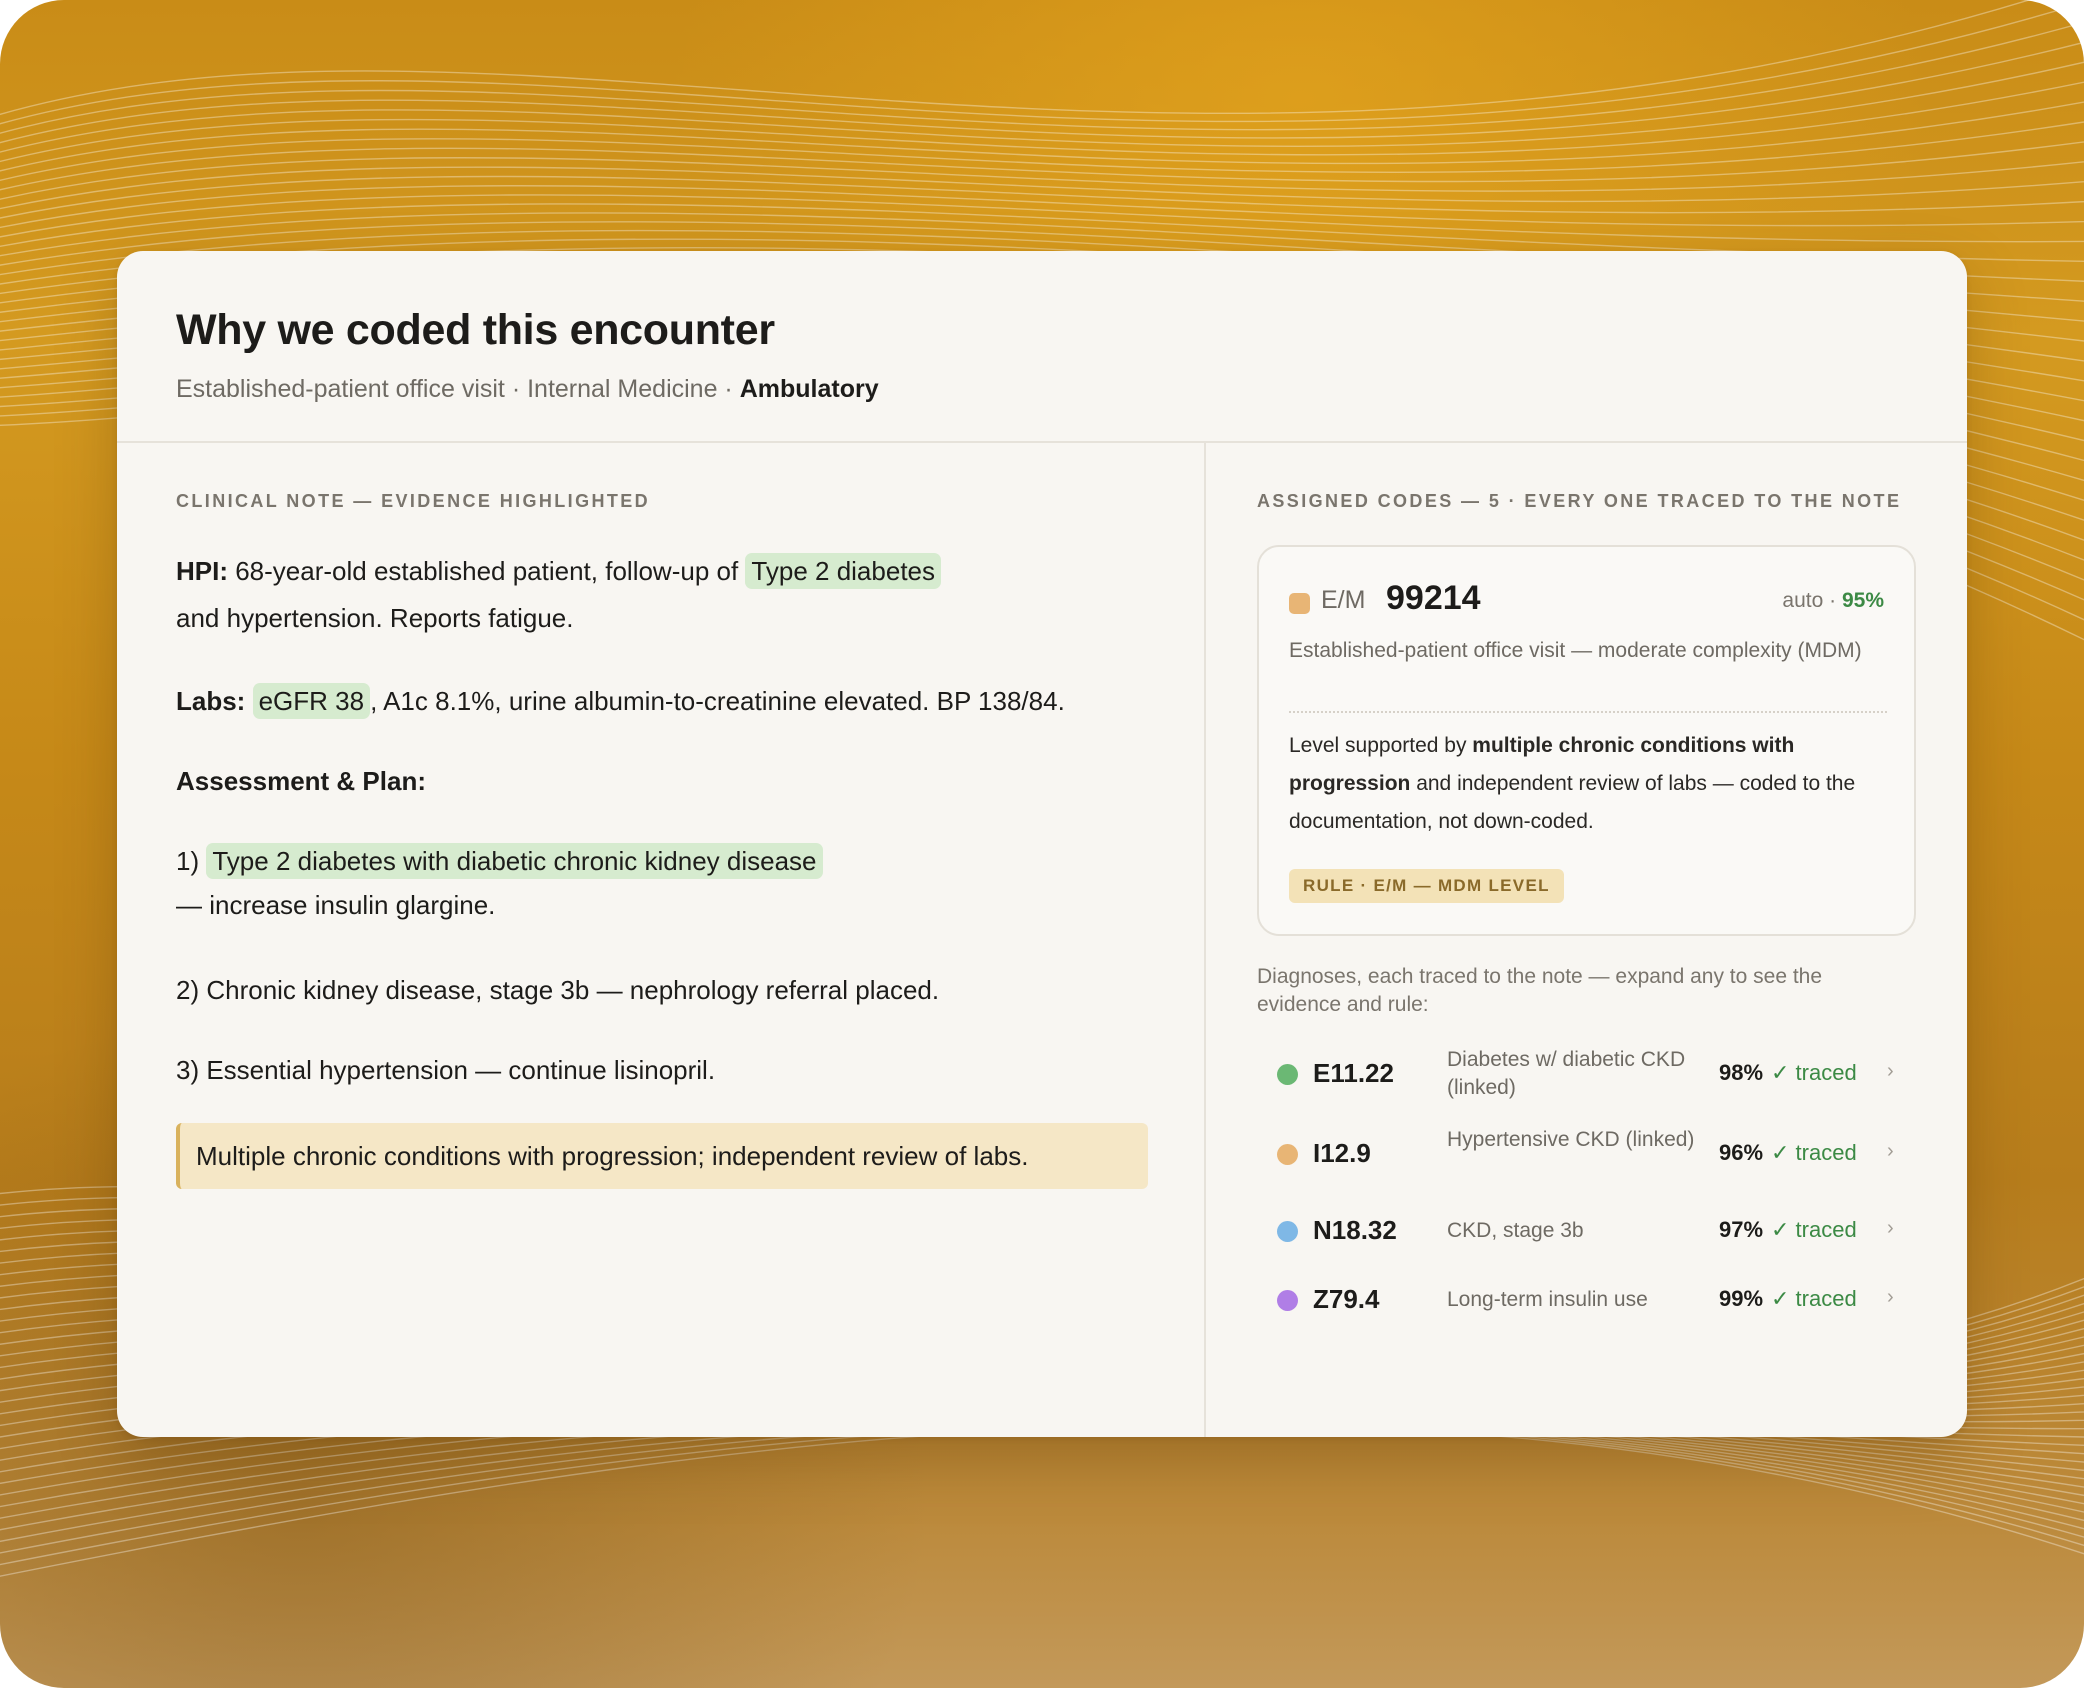 This screenshot has height=1688, width=2084. What do you see at coordinates (1566, 1073) in the screenshot?
I see `diagnosis-description: Diabetes w/ diabetic CKD (linked)` at bounding box center [1566, 1073].